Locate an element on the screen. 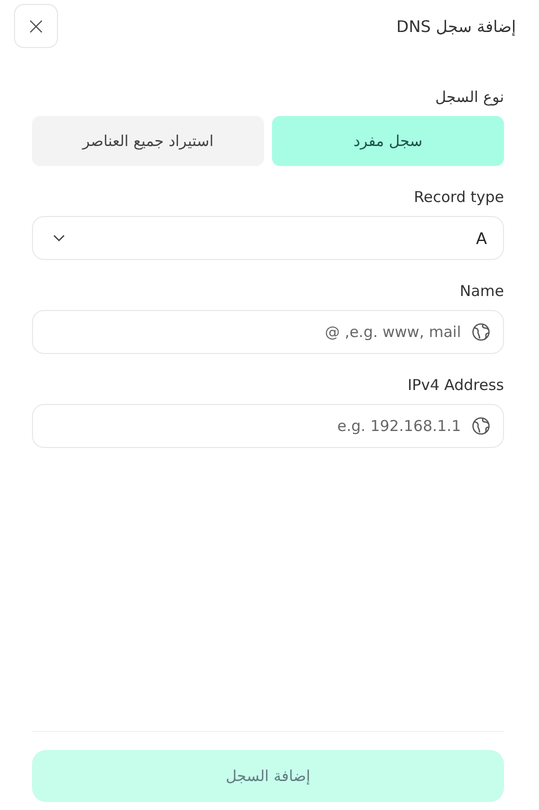 The height and width of the screenshot is (810, 539). field-label: Name is located at coordinates (481, 291).